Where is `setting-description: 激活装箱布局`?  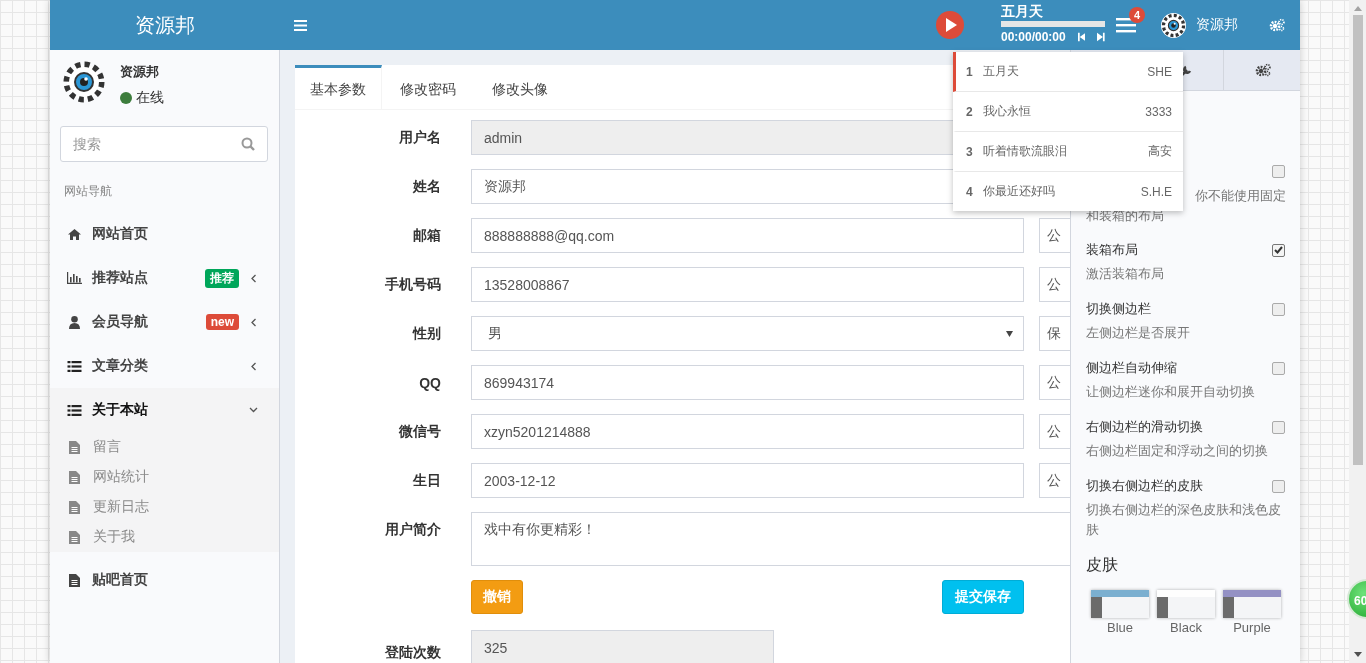
setting-description: 激活装箱布局 is located at coordinates (1125, 274).